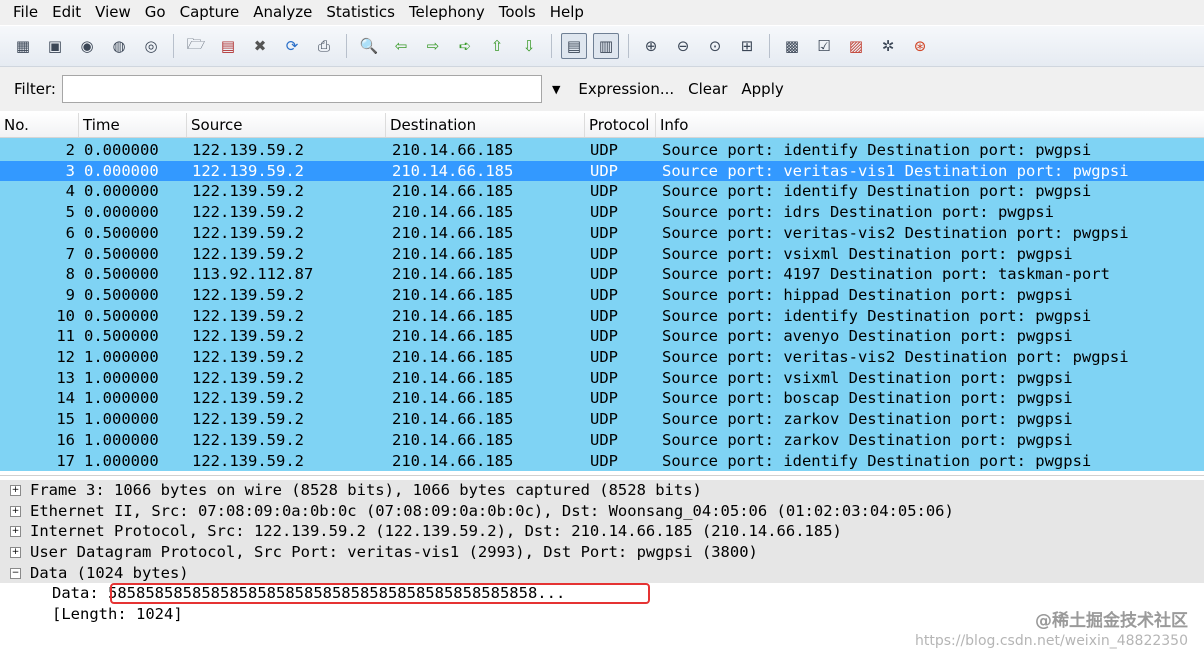  Describe the element at coordinates (707, 89) in the screenshot. I see `clear-button: Clear` at that location.